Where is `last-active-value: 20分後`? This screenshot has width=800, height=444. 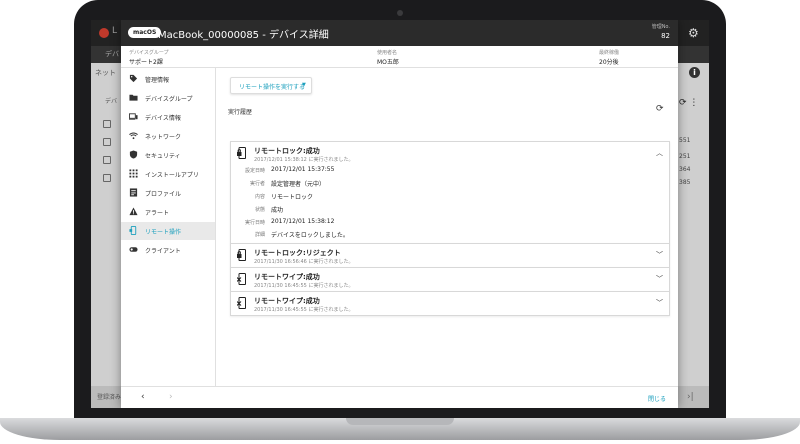 last-active-value: 20分後 is located at coordinates (609, 62).